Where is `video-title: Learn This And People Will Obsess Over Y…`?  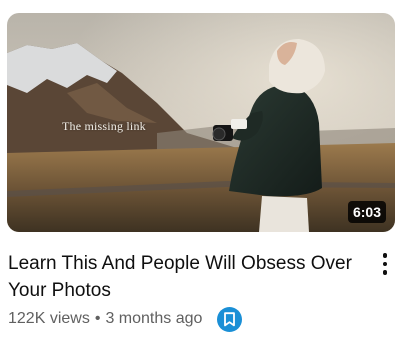
video-title: Learn This And People Will Obsess Over Y… is located at coordinates (190, 277).